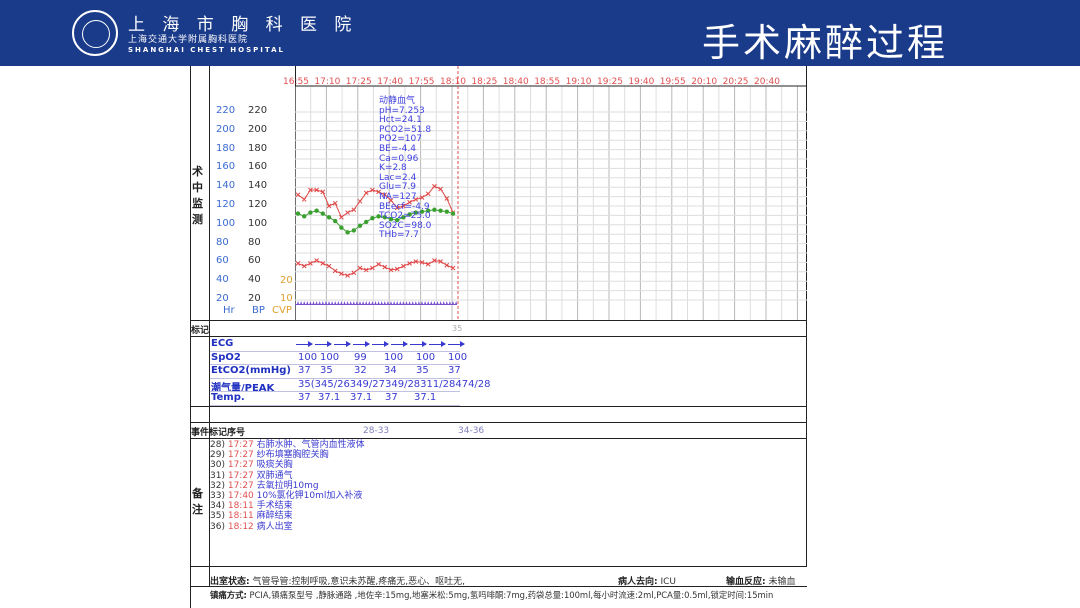  I want to click on note-number: 32), so click(217, 485).